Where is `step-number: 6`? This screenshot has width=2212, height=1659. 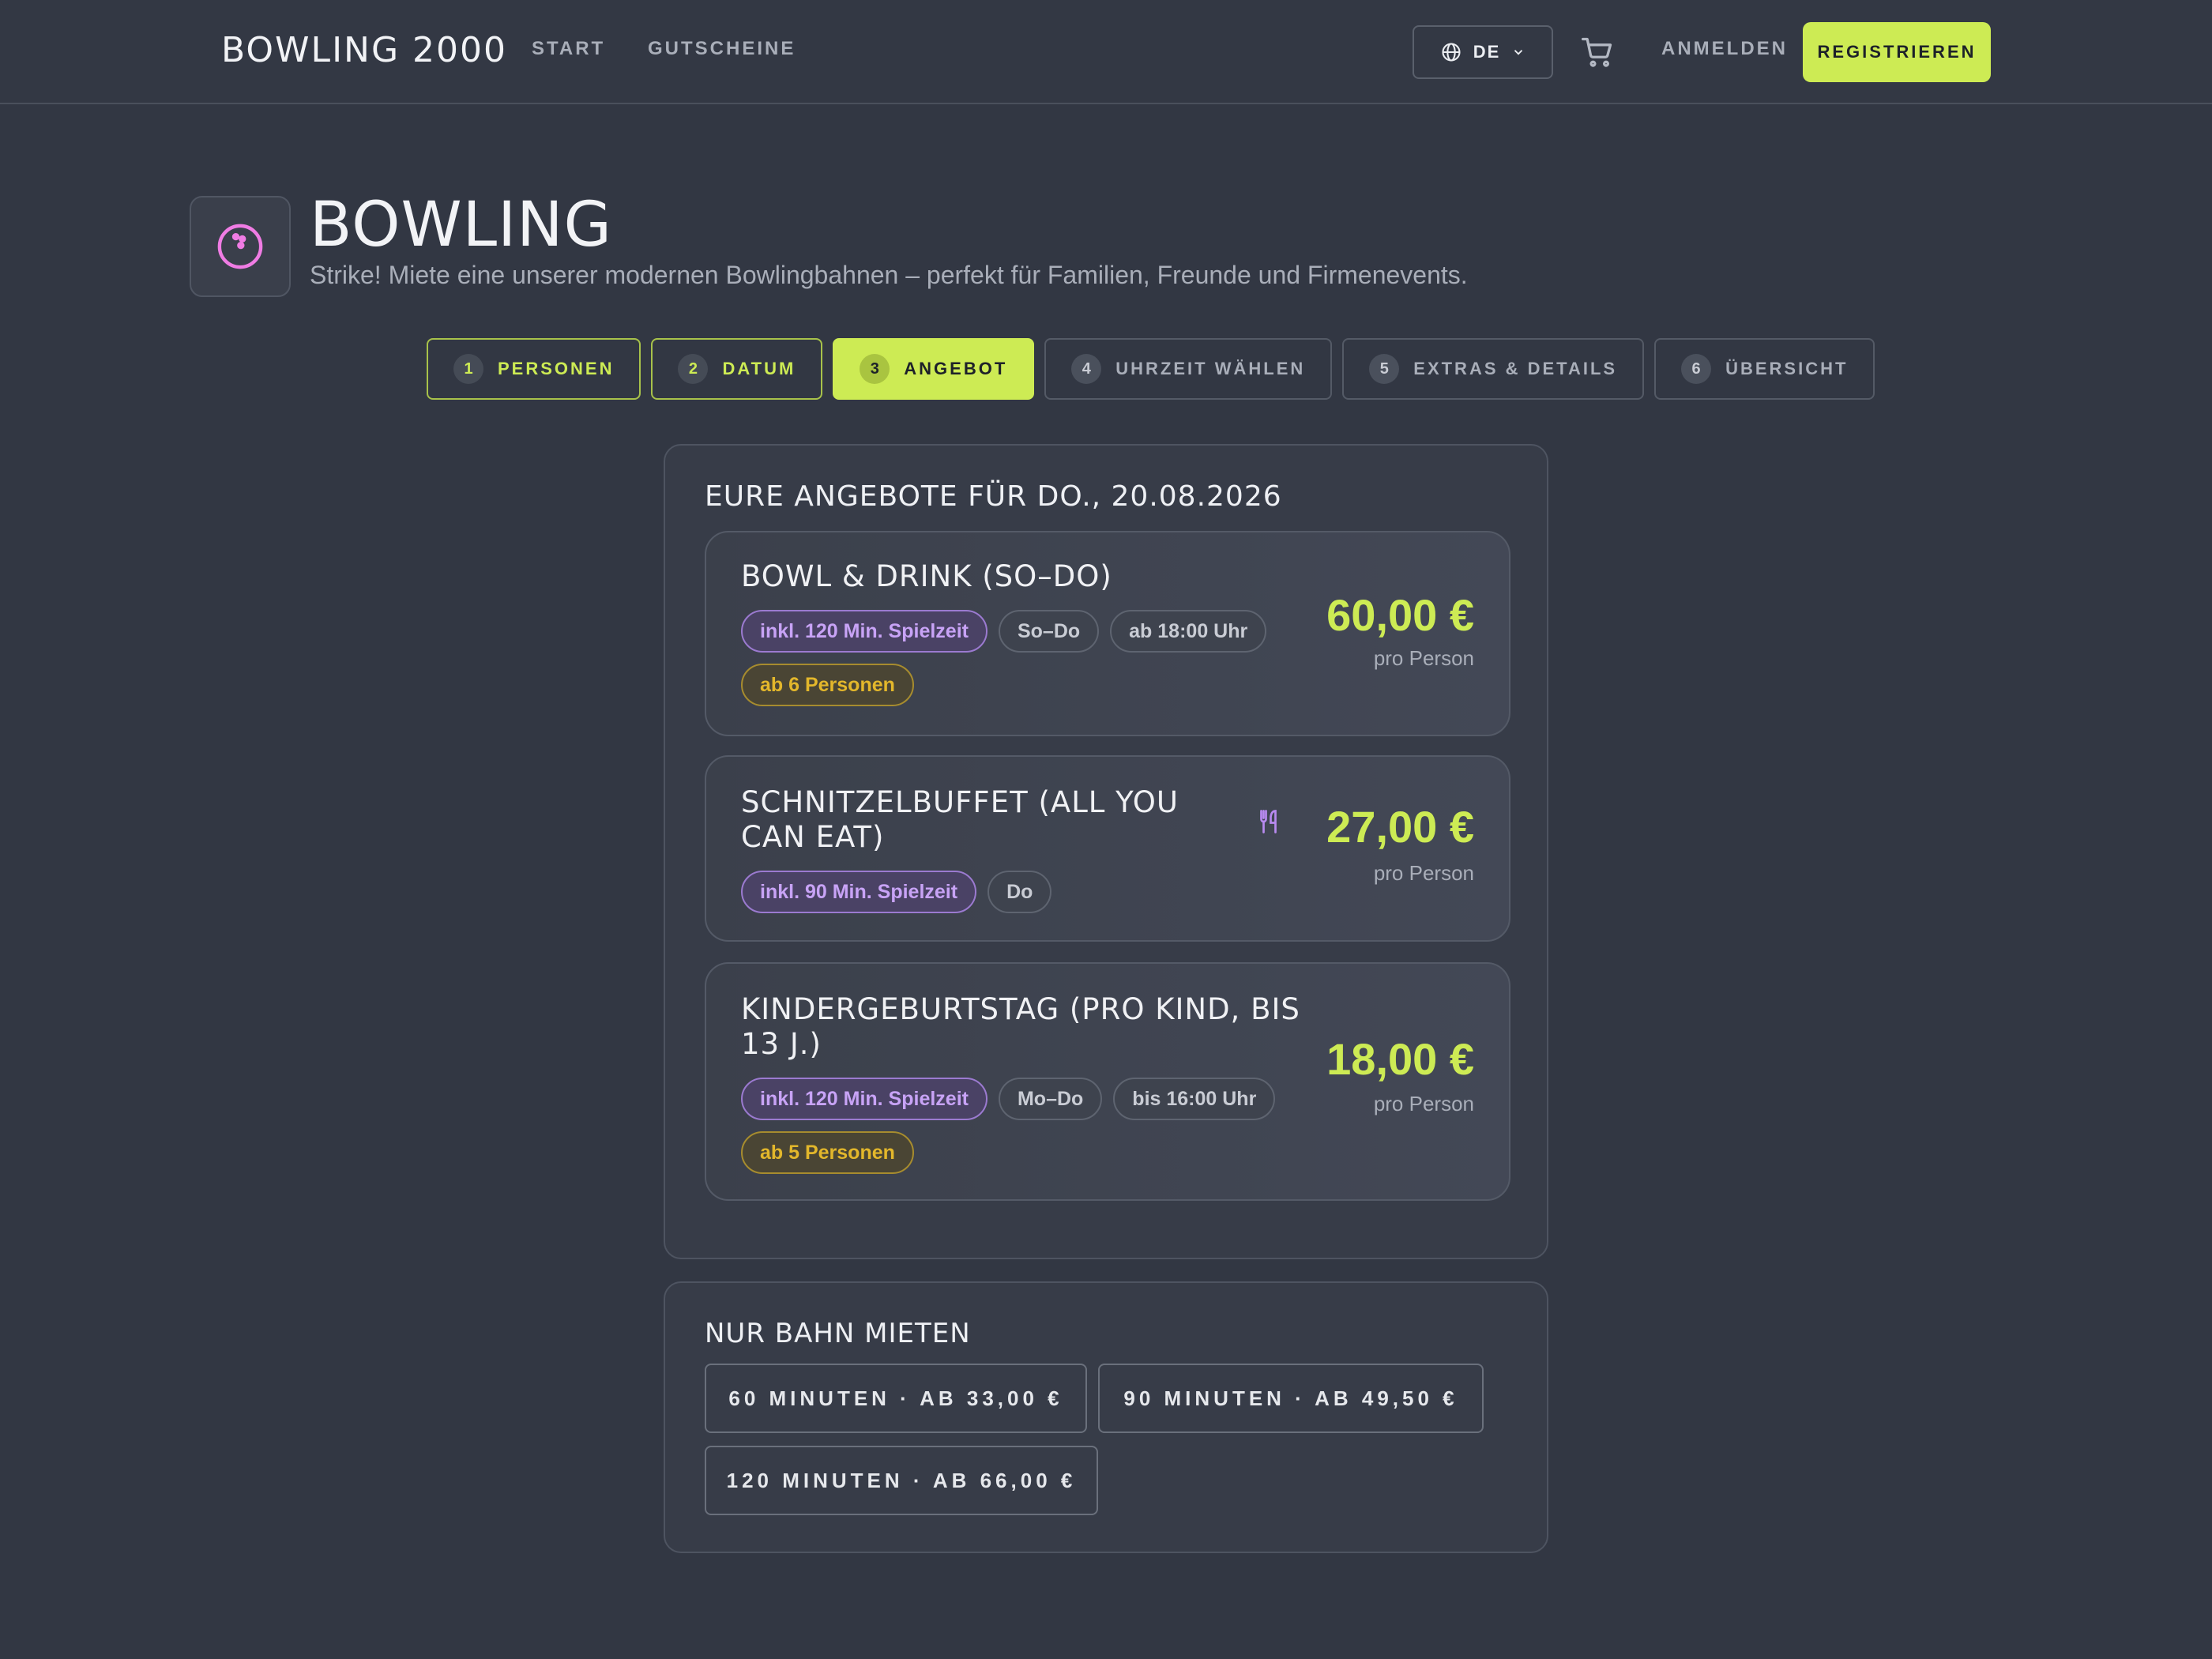
step-number: 6 is located at coordinates (1697, 369).